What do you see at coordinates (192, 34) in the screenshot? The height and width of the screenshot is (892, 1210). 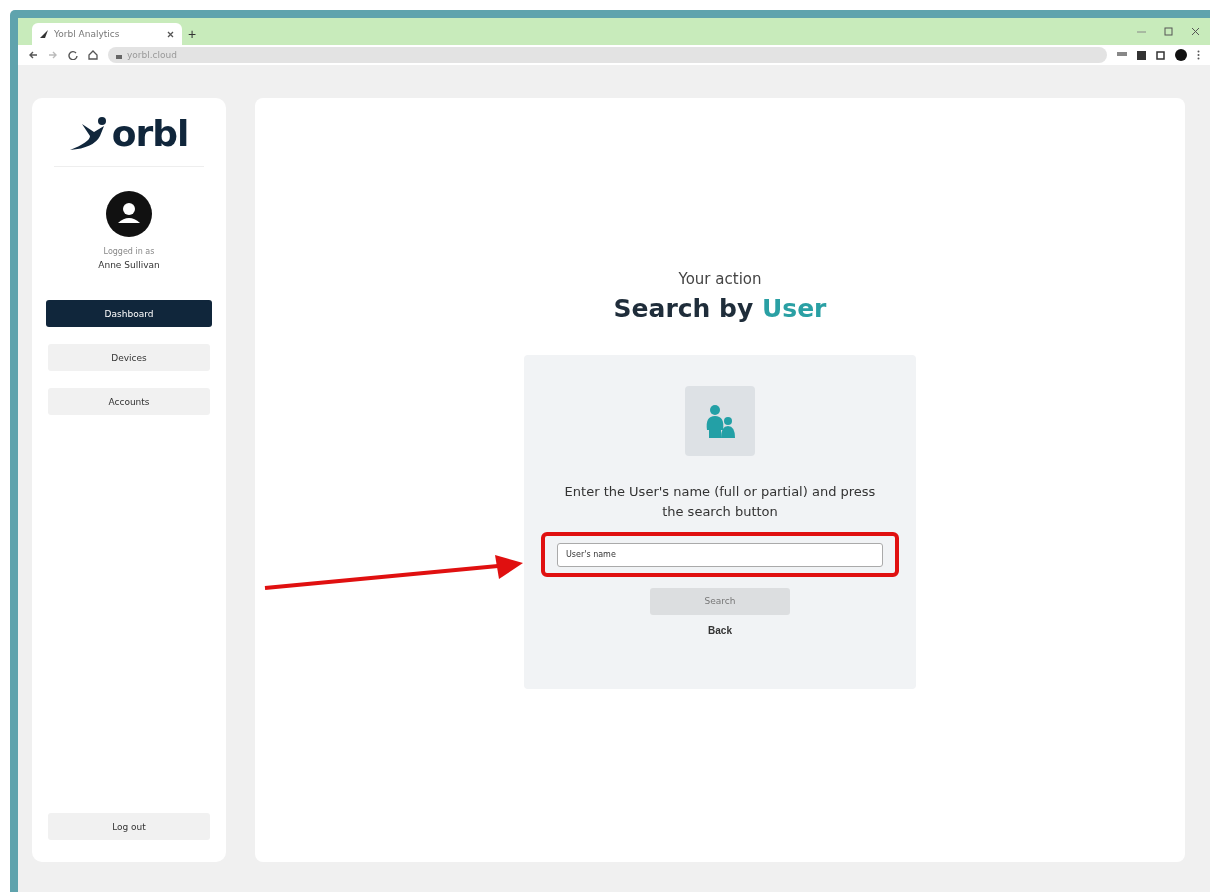 I see `new-tab-button: +` at bounding box center [192, 34].